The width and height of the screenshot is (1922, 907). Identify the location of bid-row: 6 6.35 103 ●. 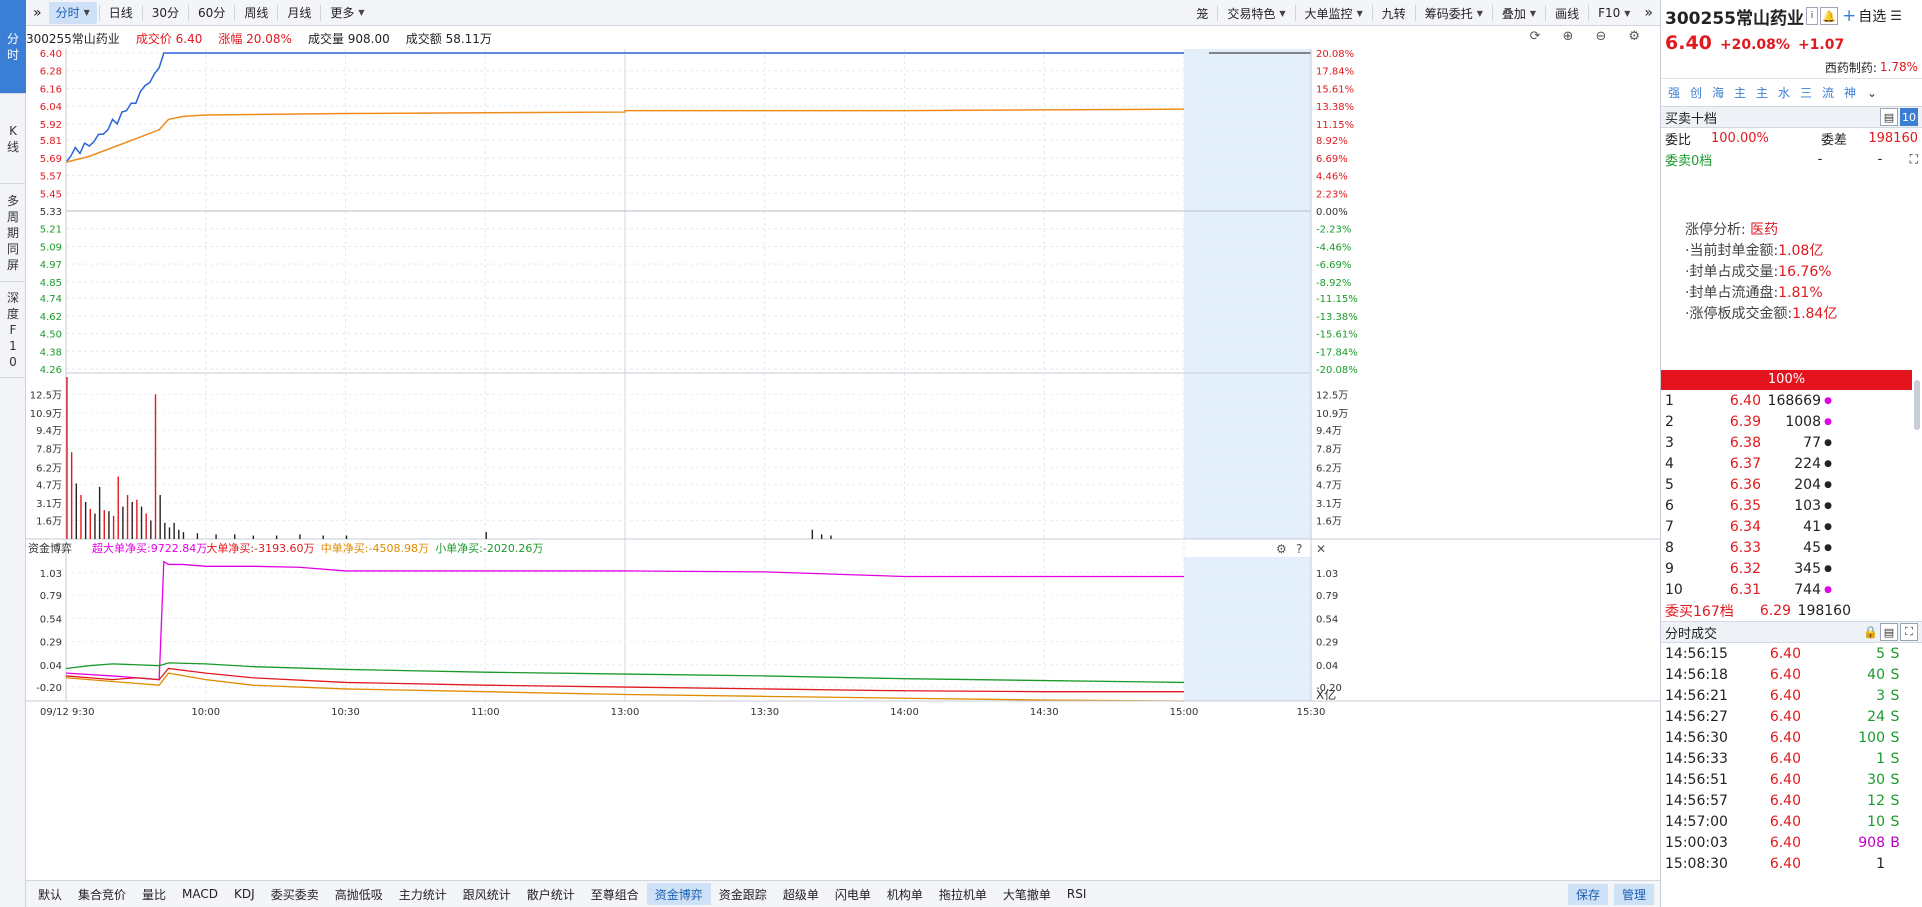
(1791, 505).